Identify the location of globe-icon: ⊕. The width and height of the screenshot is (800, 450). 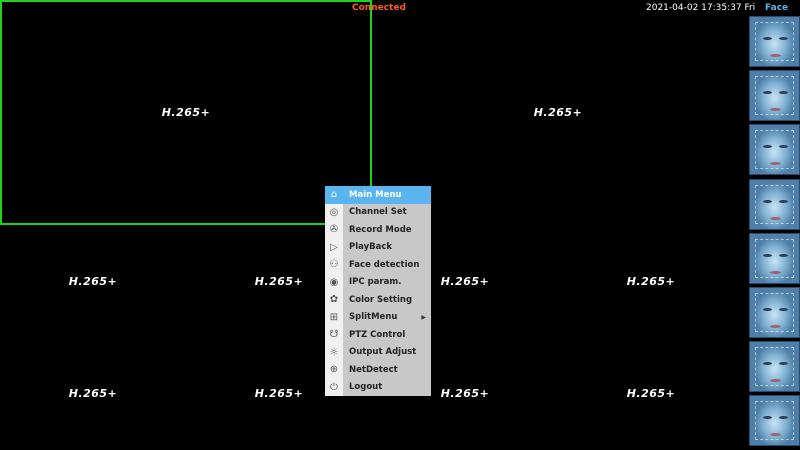
(334, 370).